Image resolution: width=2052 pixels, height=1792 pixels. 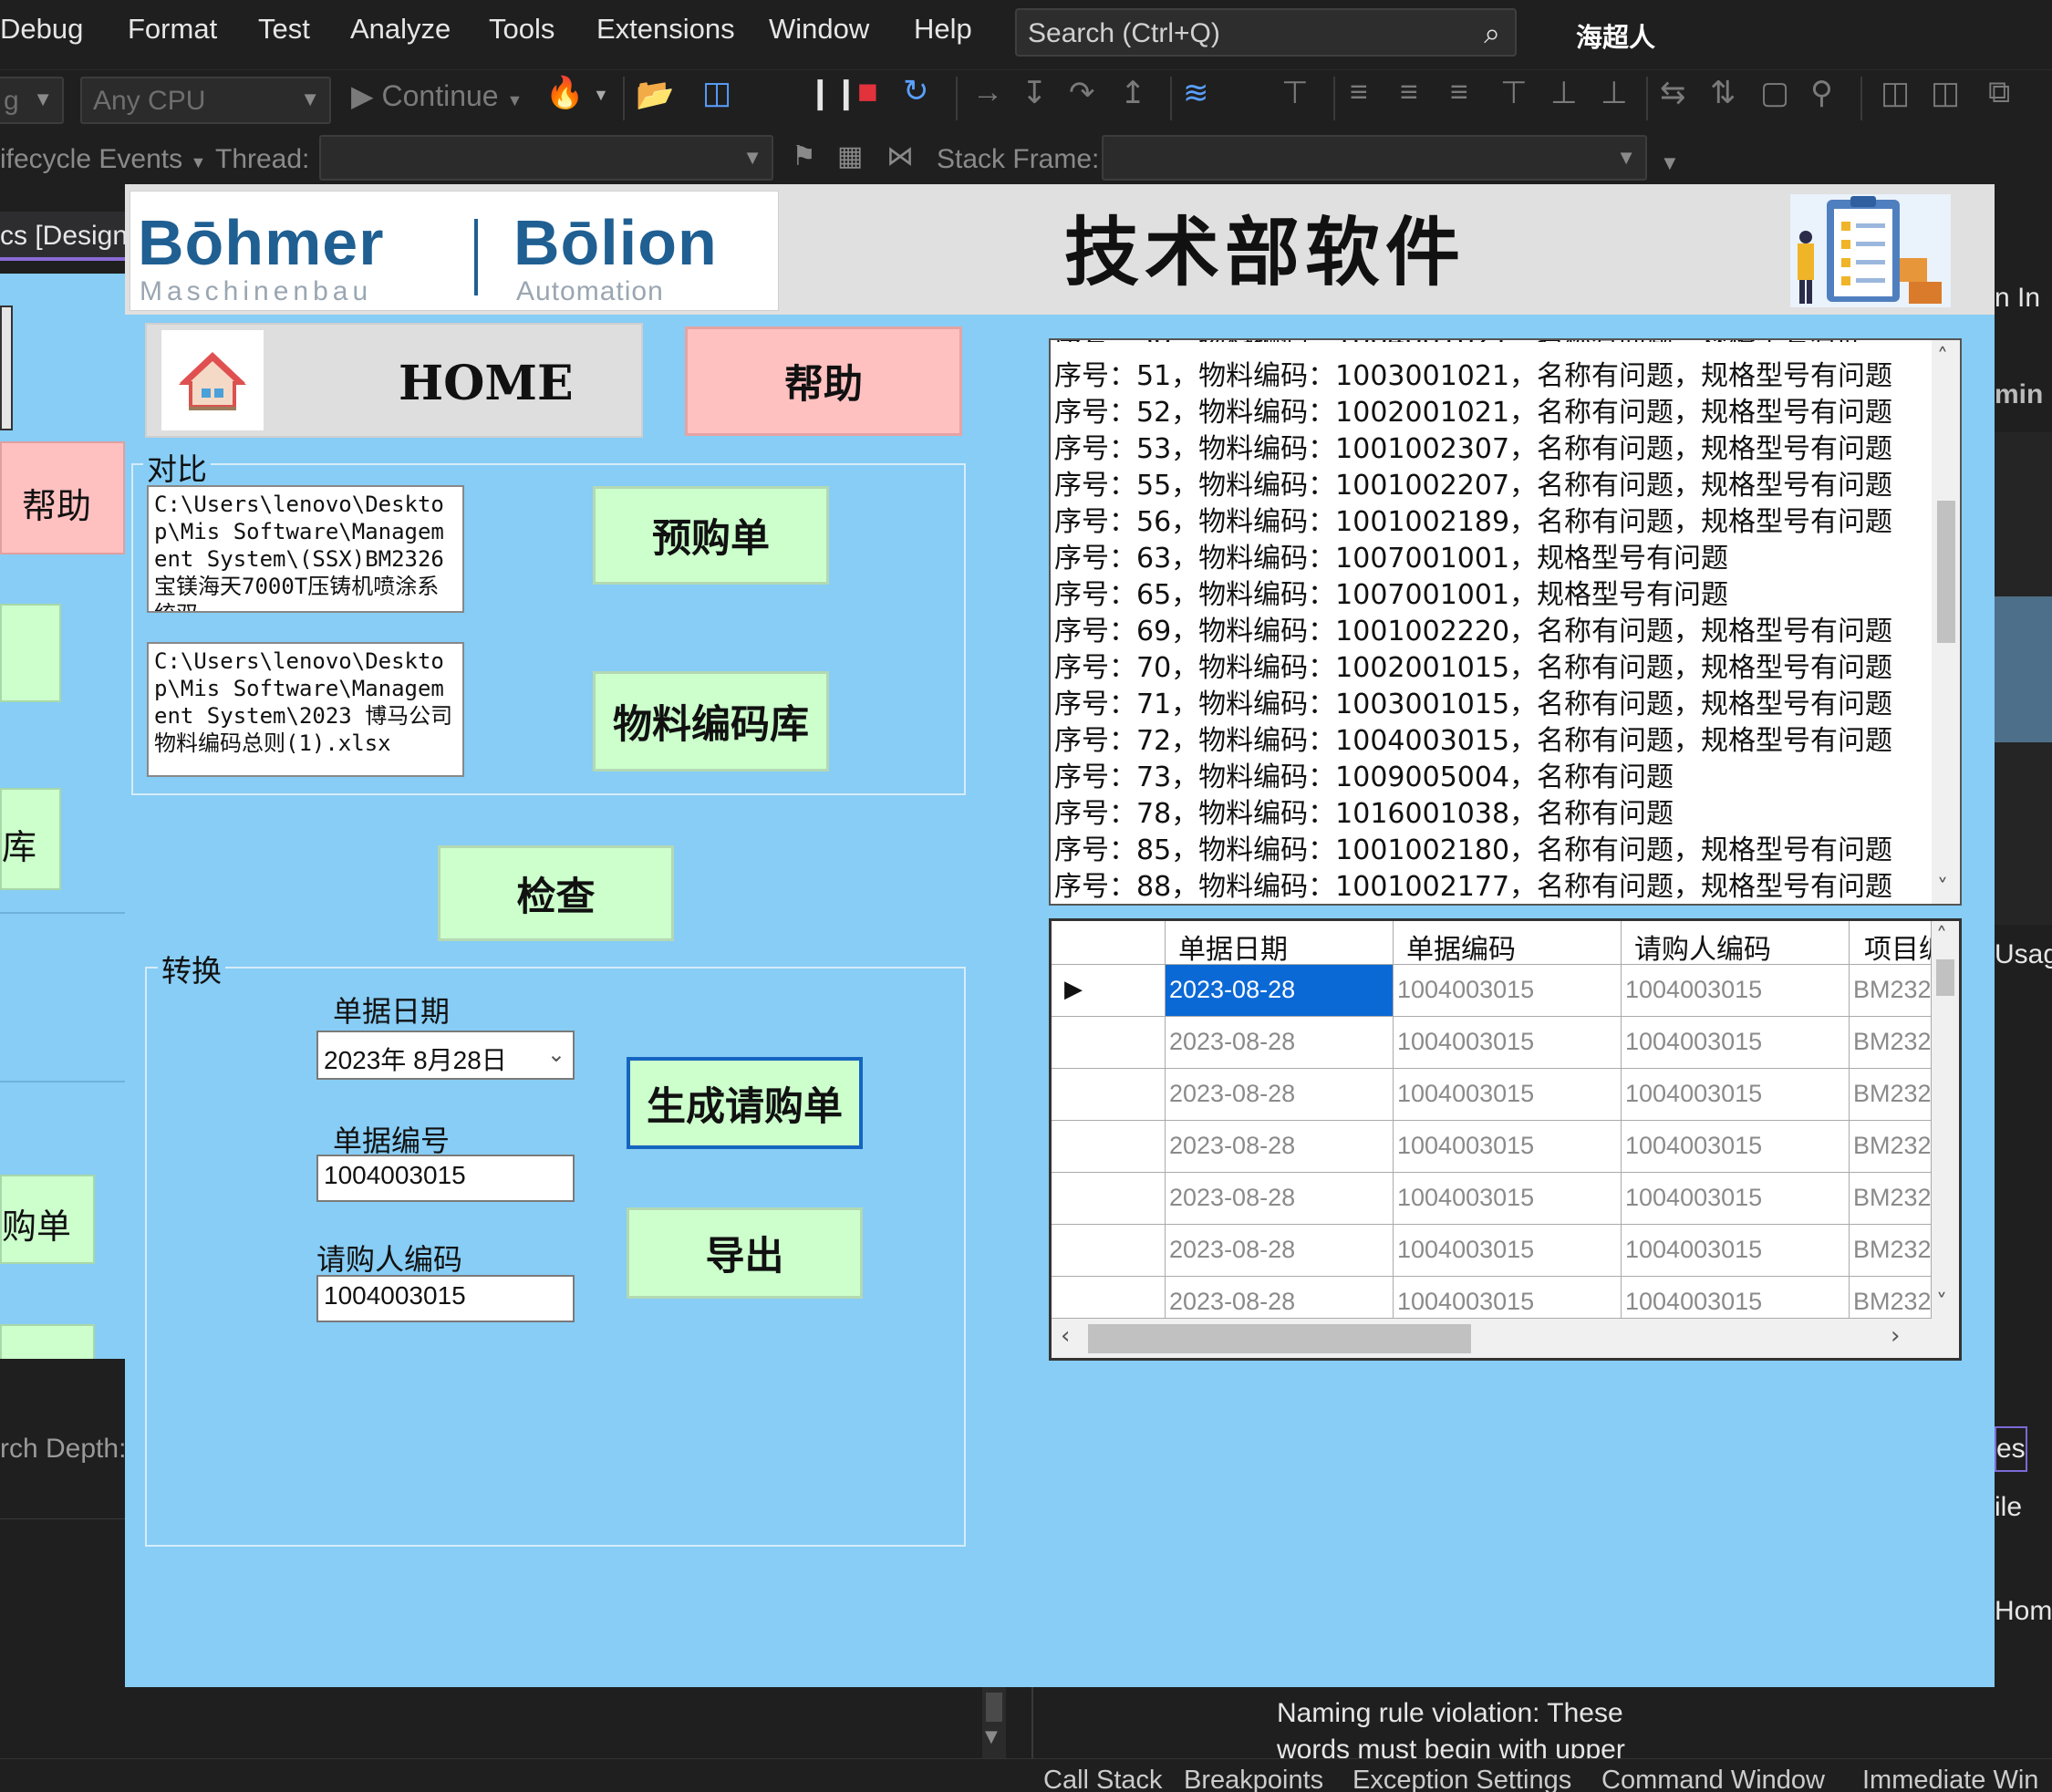 I want to click on lifecycle-events-dropdown: ifecycle Events ▼, so click(x=103, y=159).